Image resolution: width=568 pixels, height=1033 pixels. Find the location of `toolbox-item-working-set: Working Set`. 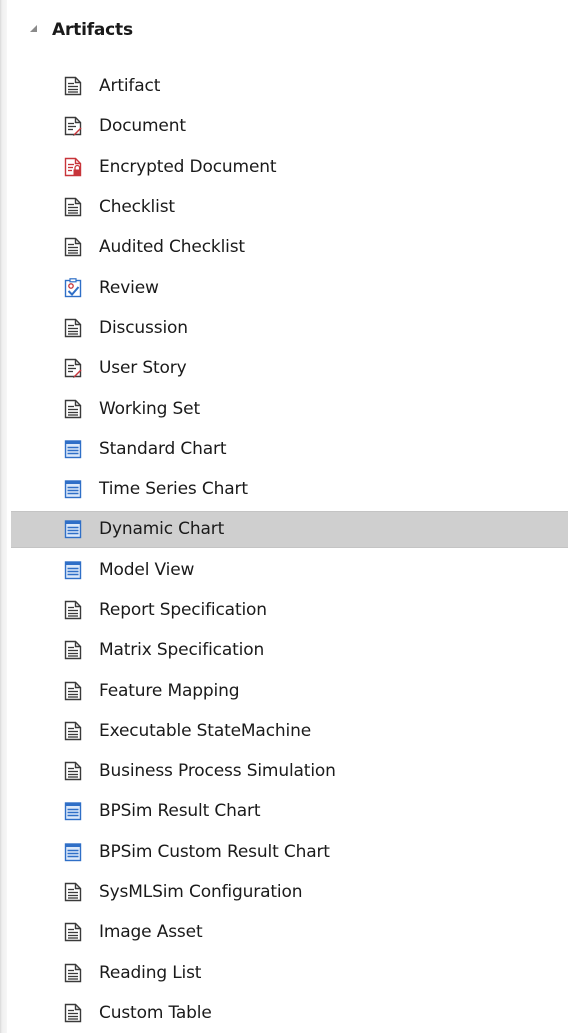

toolbox-item-working-set: Working Set is located at coordinates (284, 408).